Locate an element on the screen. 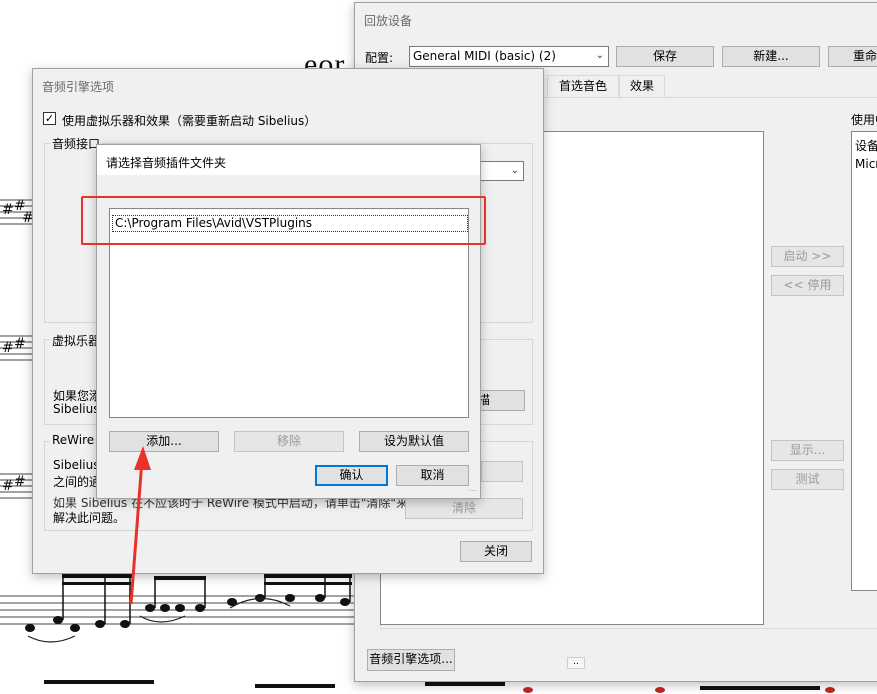  activate-button: 启动 >> is located at coordinates (807, 256).